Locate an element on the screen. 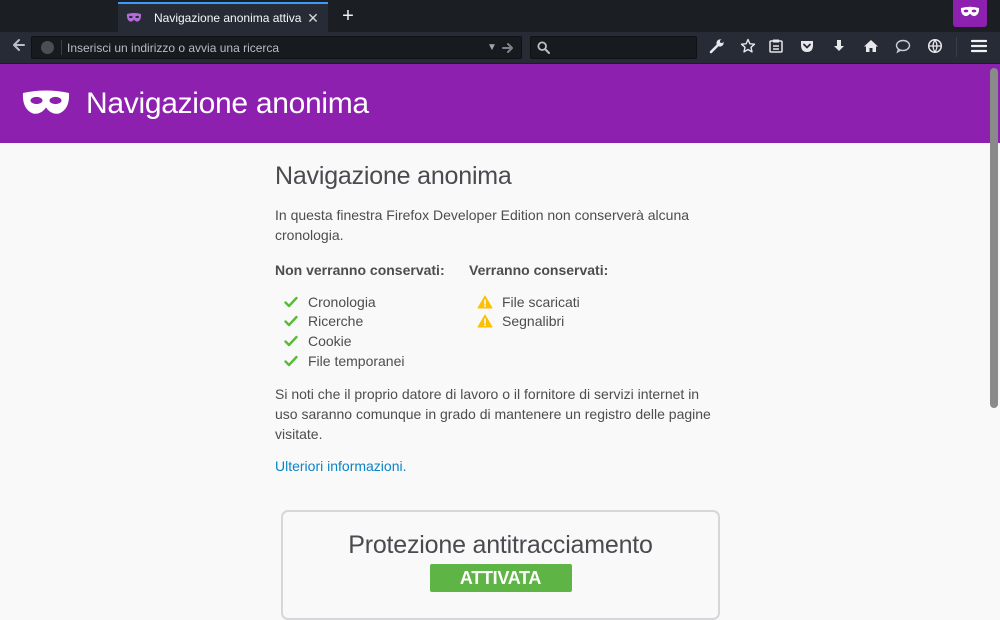 The image size is (1000, 620). tab-private-browsing: Navigazione anonima attiva ✕ is located at coordinates (223, 17).